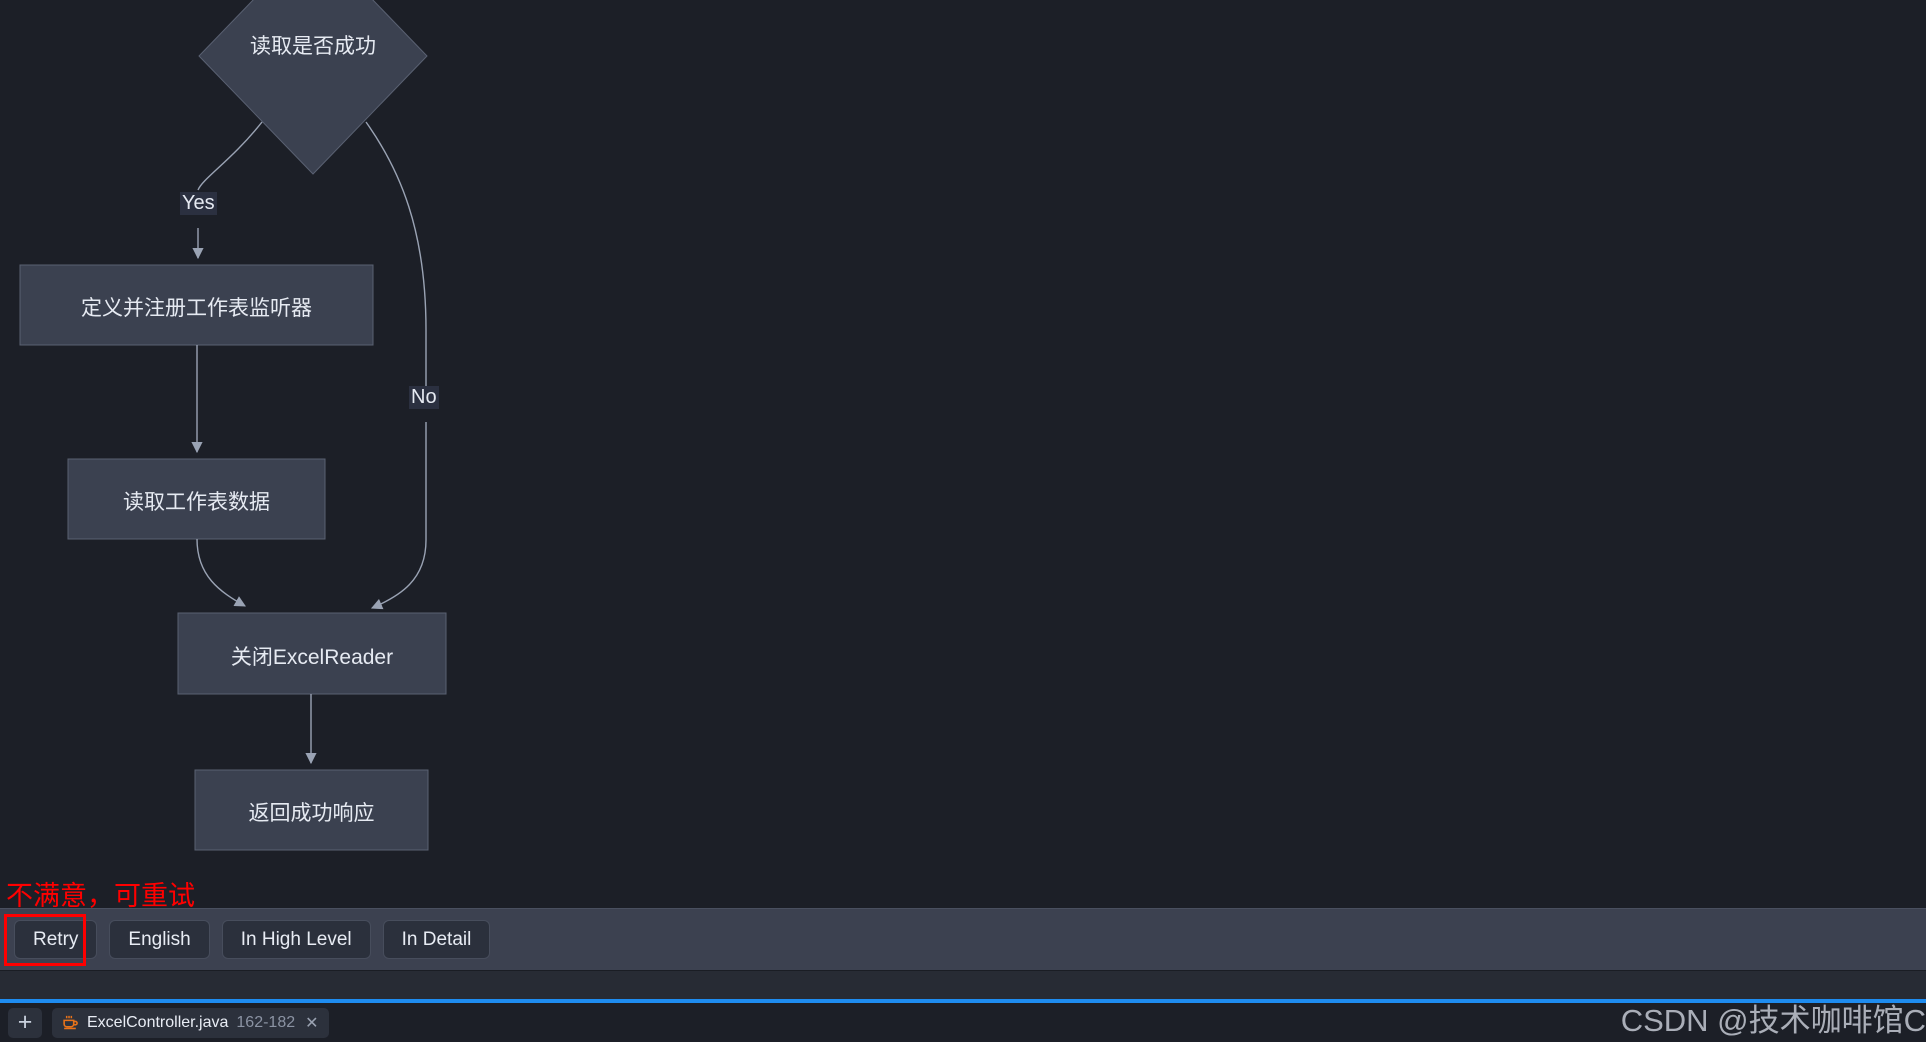 The image size is (1926, 1042). What do you see at coordinates (221, 572) in the screenshot?
I see `edge-readsheet-closereader` at bounding box center [221, 572].